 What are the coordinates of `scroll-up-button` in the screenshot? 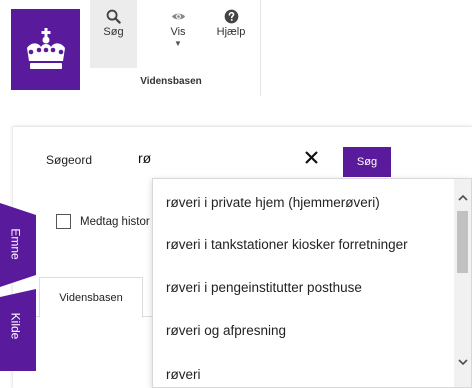 It's located at (462, 197).